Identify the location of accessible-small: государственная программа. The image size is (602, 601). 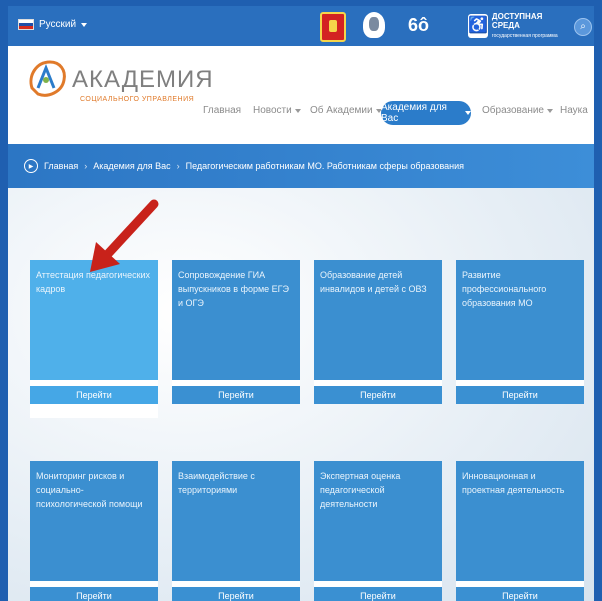
(524, 35).